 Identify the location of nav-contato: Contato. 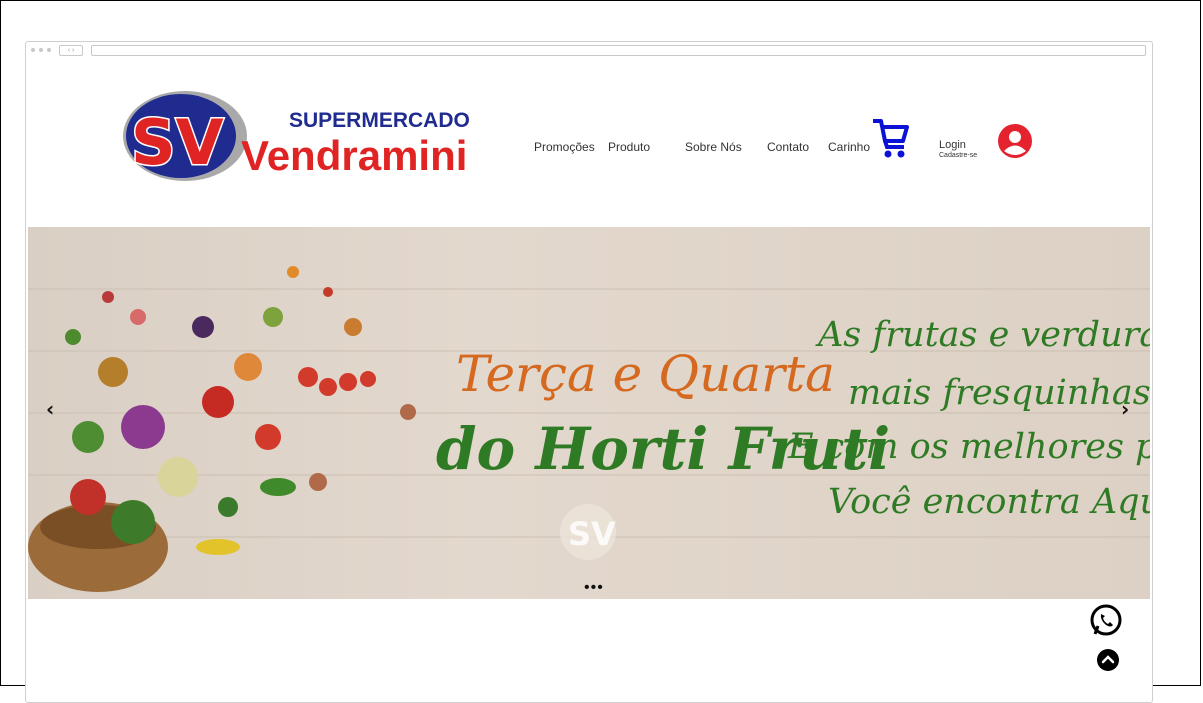
(788, 147).